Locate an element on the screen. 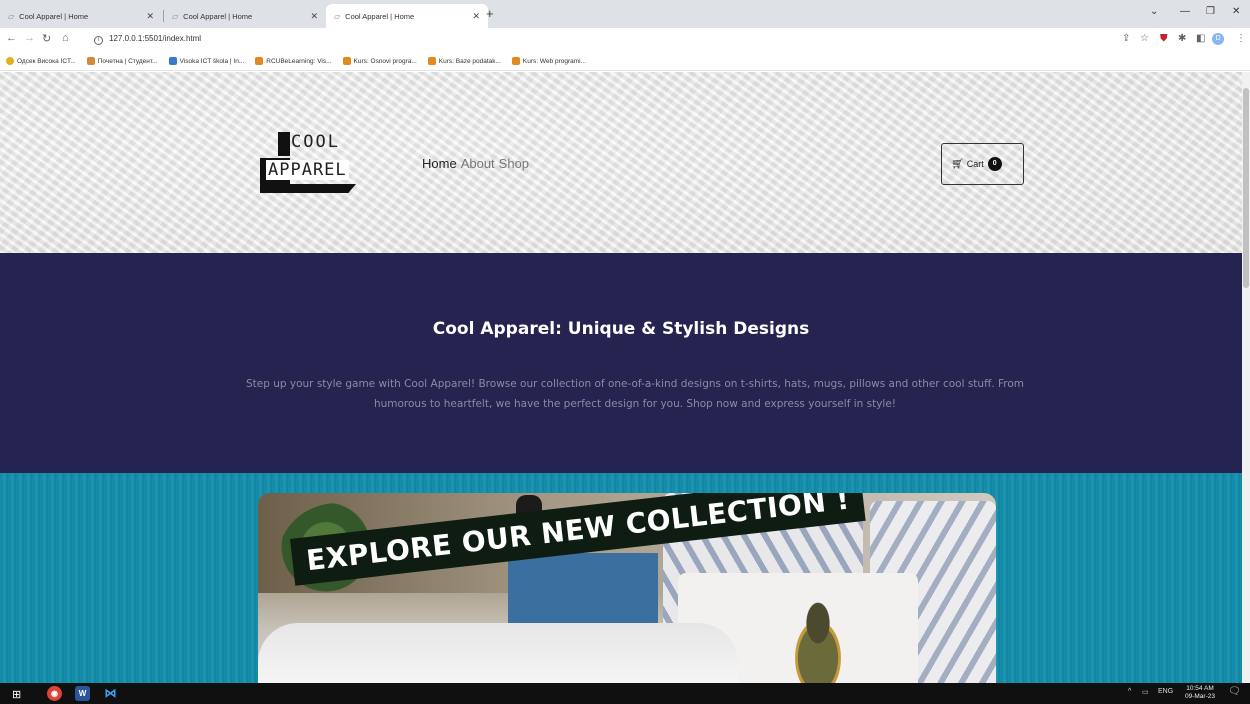 The width and height of the screenshot is (1250, 704). shield-extension-icon: ⛊ is located at coordinates (1164, 38).